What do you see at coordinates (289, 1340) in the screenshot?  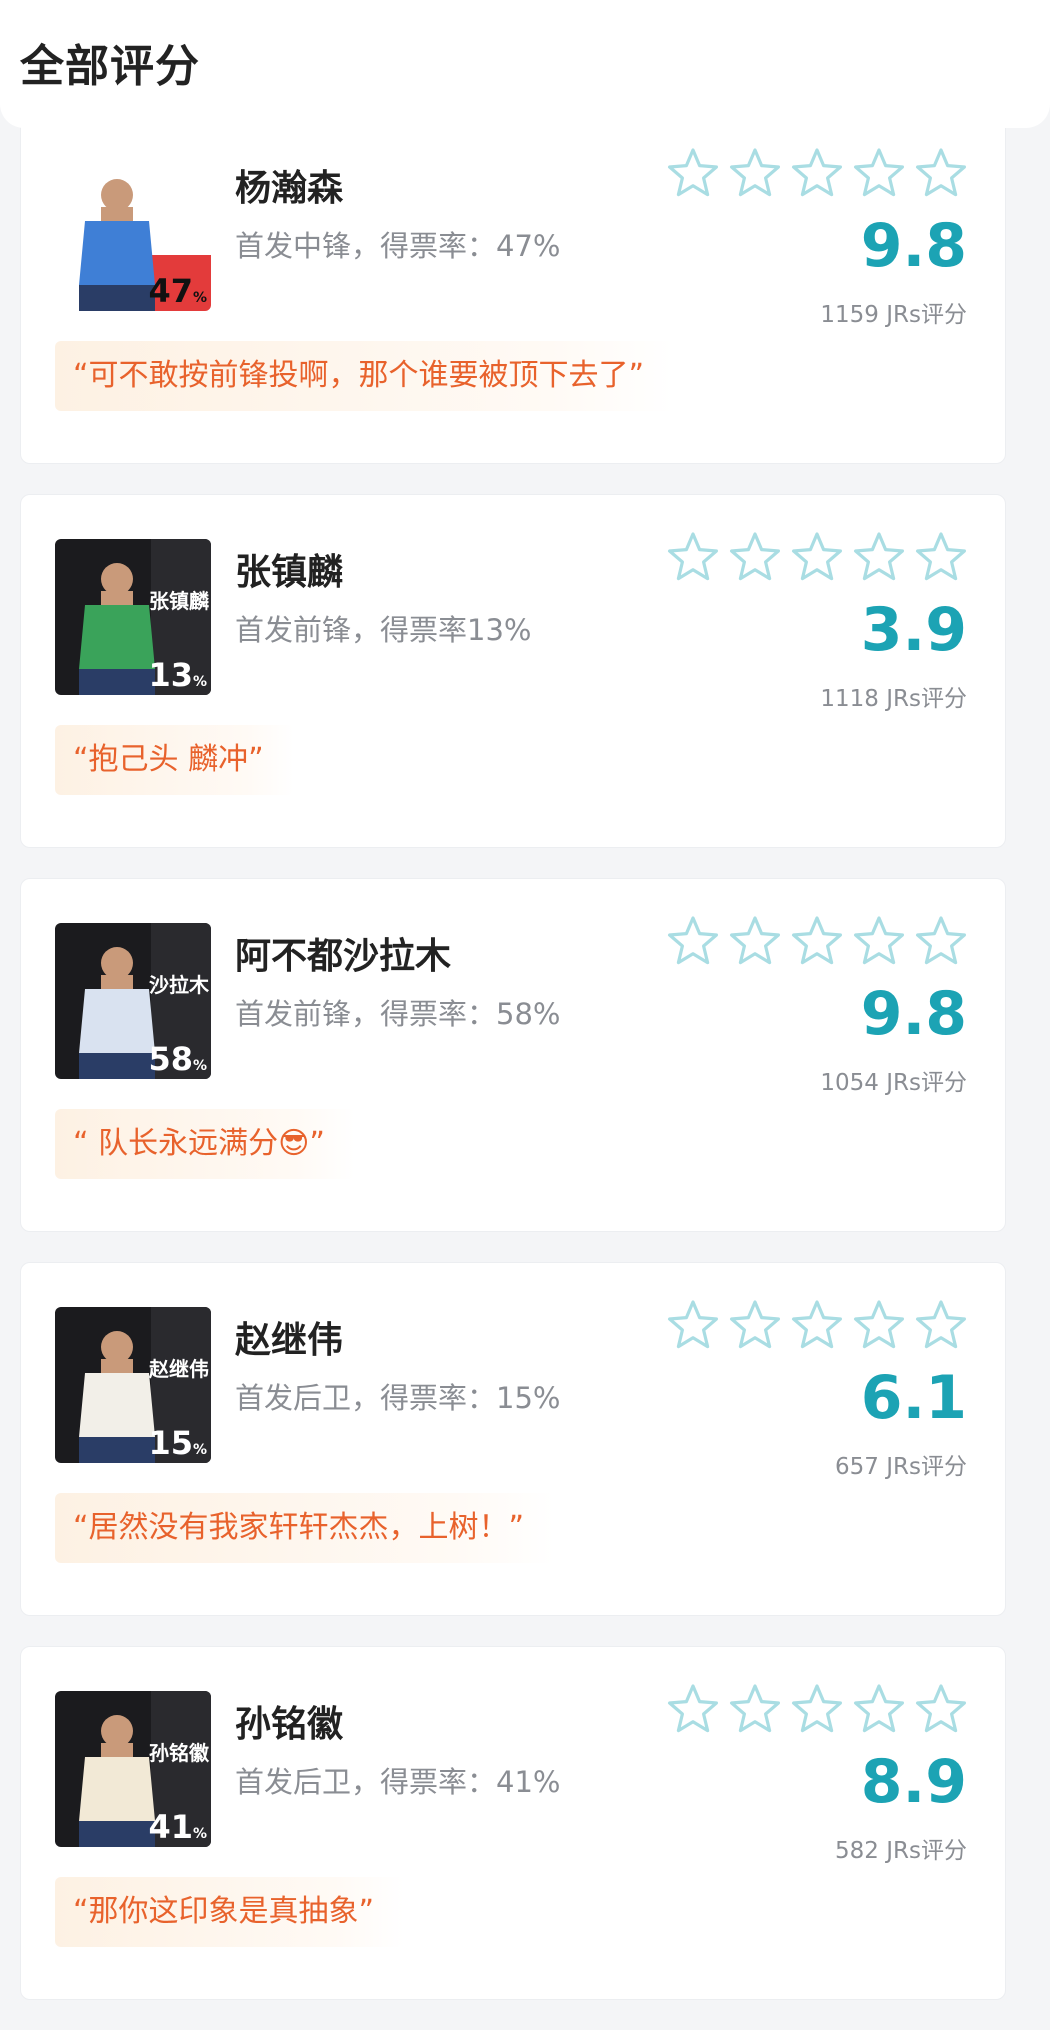 I see `player-name: 赵继伟` at bounding box center [289, 1340].